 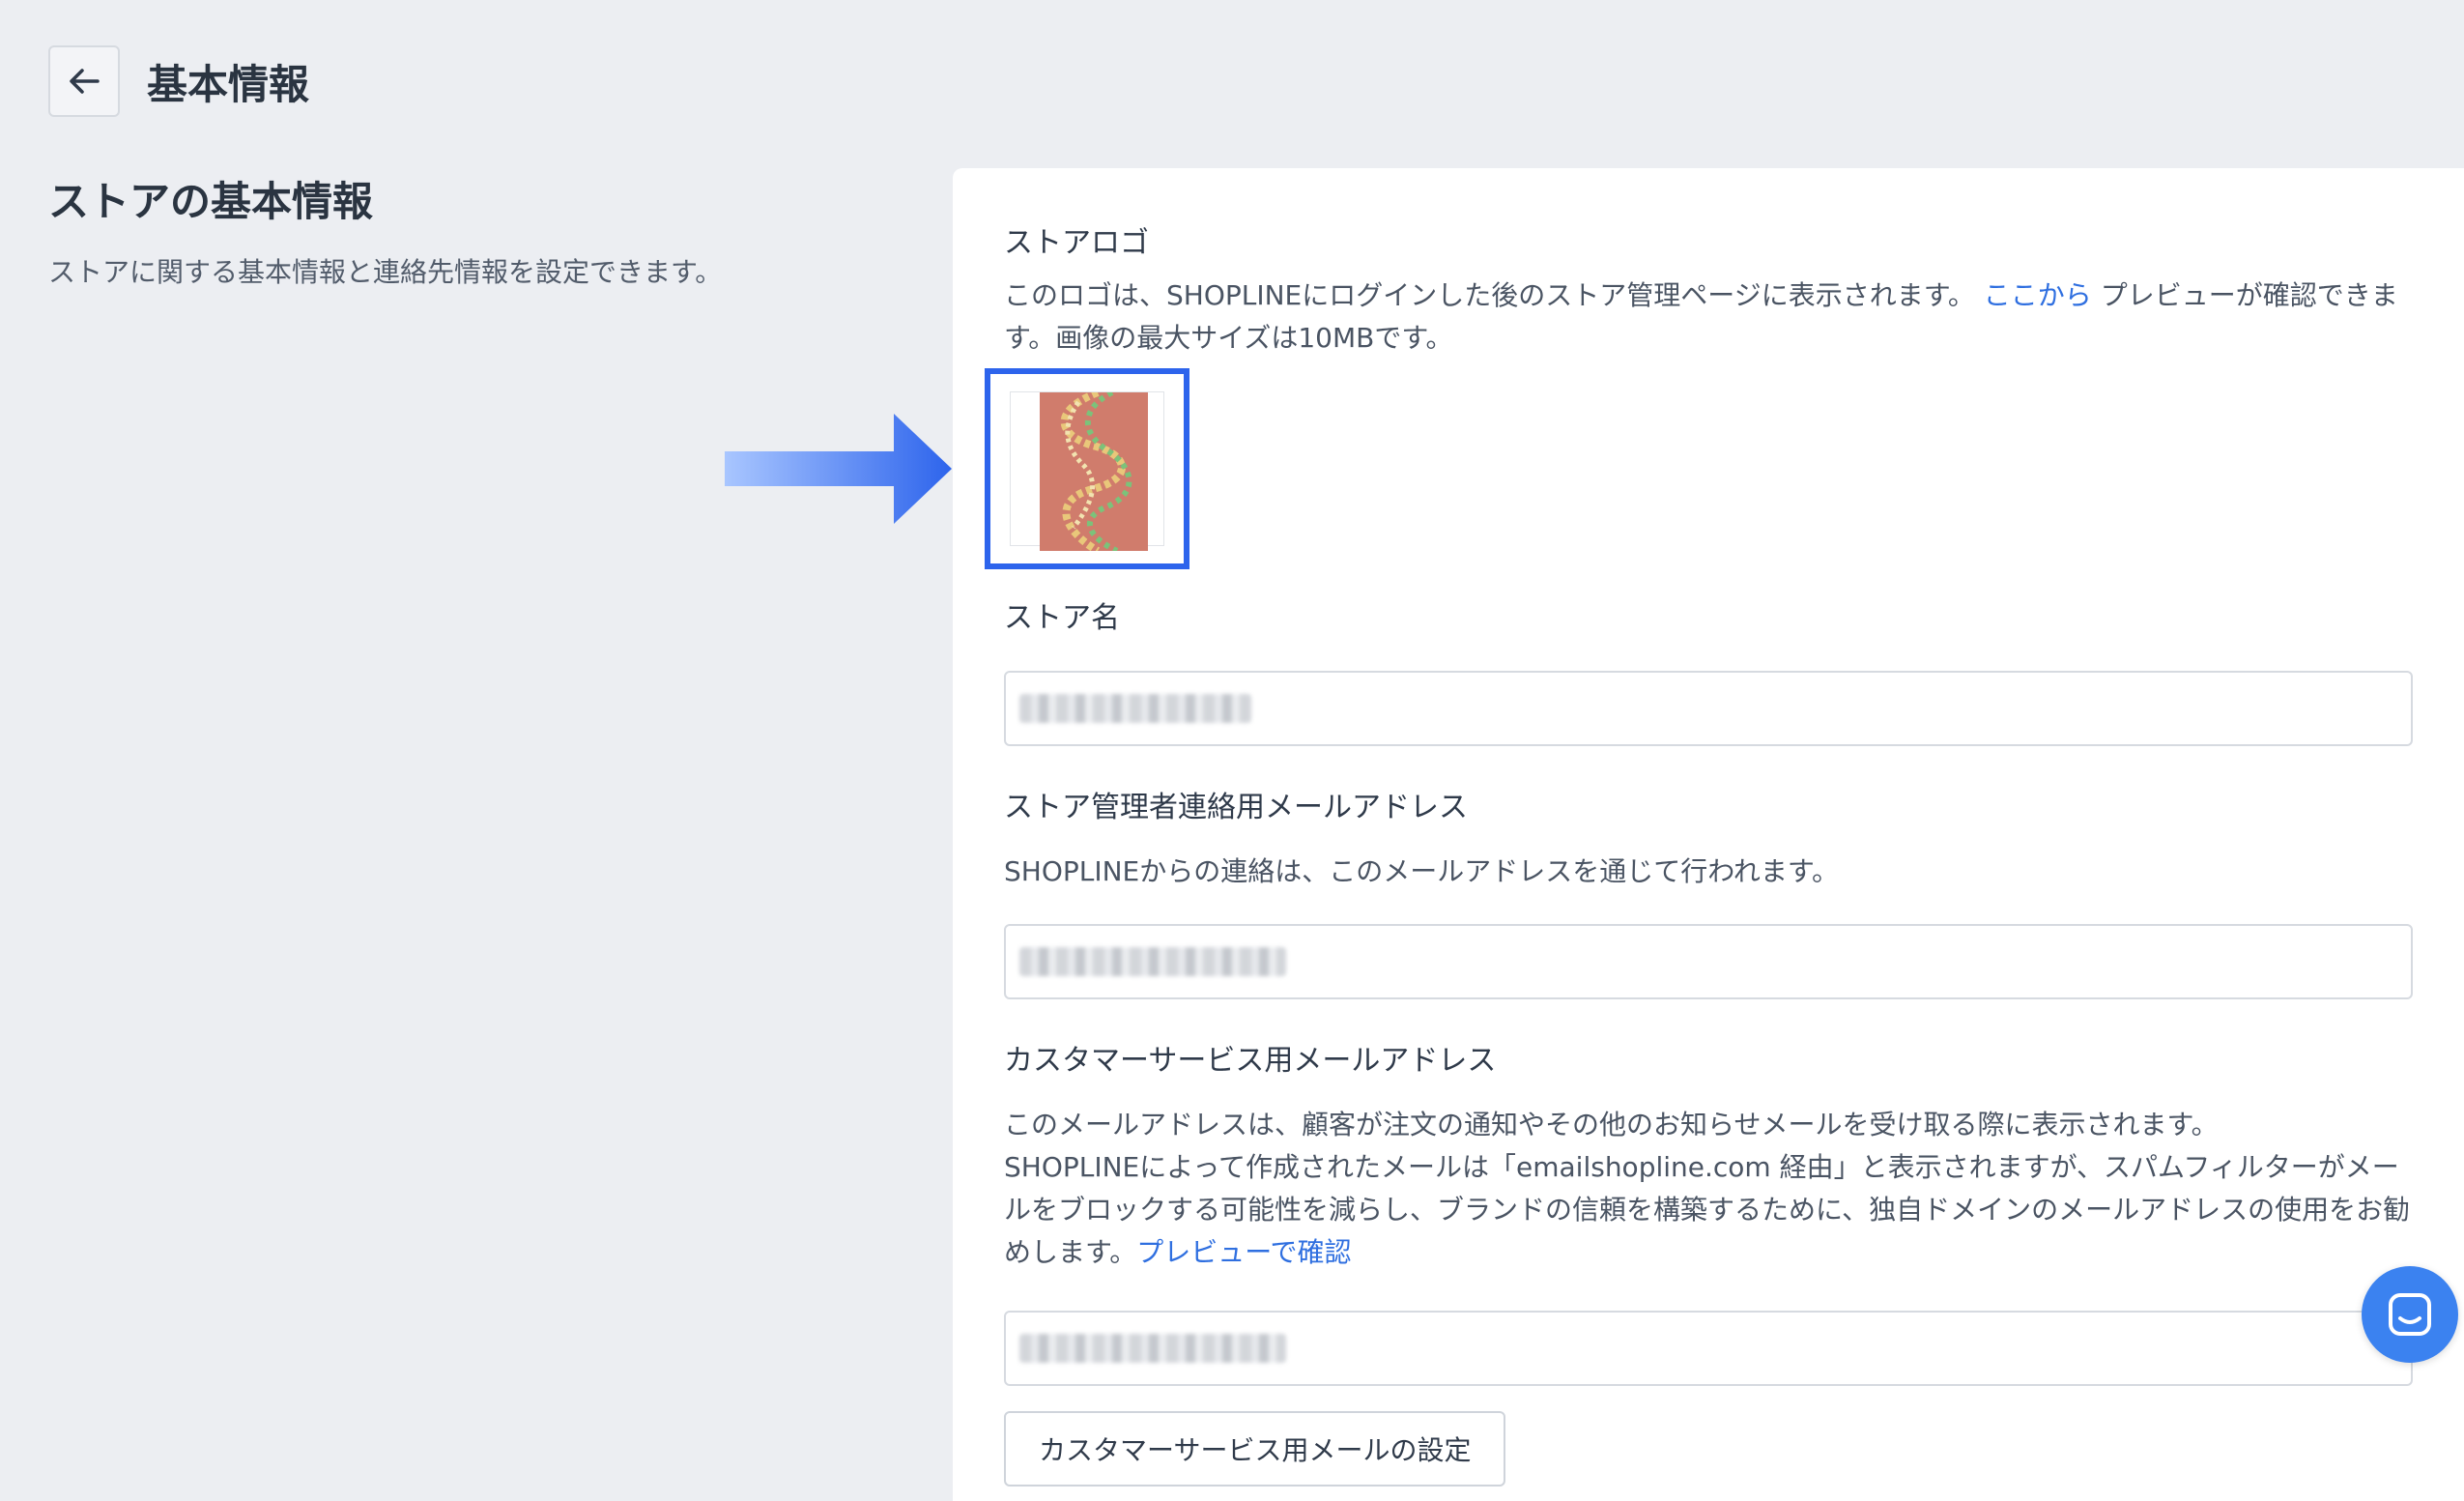 I want to click on admin-email-input, so click(x=1708, y=961).